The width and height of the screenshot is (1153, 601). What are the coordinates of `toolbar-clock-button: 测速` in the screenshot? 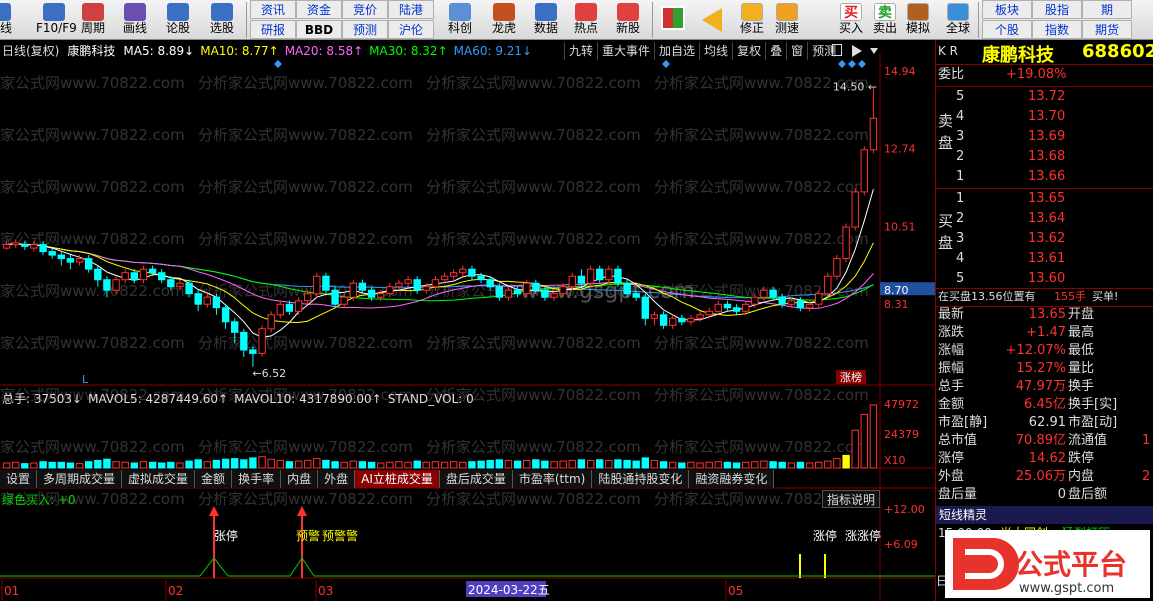 It's located at (787, 20).